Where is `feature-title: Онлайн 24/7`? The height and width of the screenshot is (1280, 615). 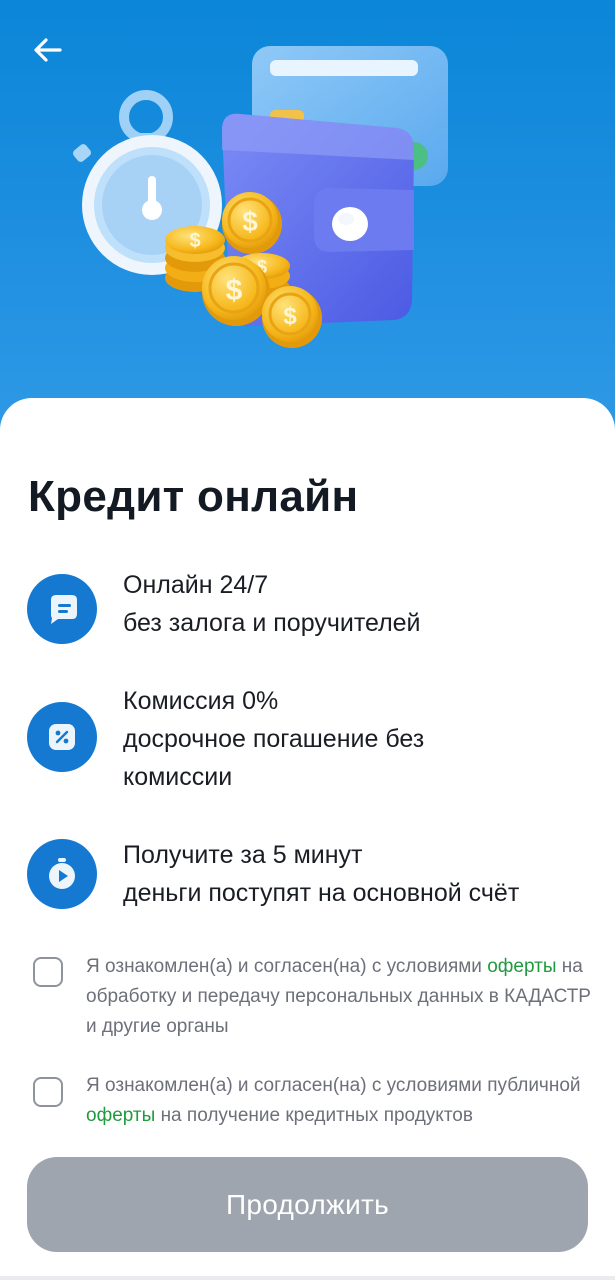
feature-title: Онлайн 24/7 is located at coordinates (196, 585).